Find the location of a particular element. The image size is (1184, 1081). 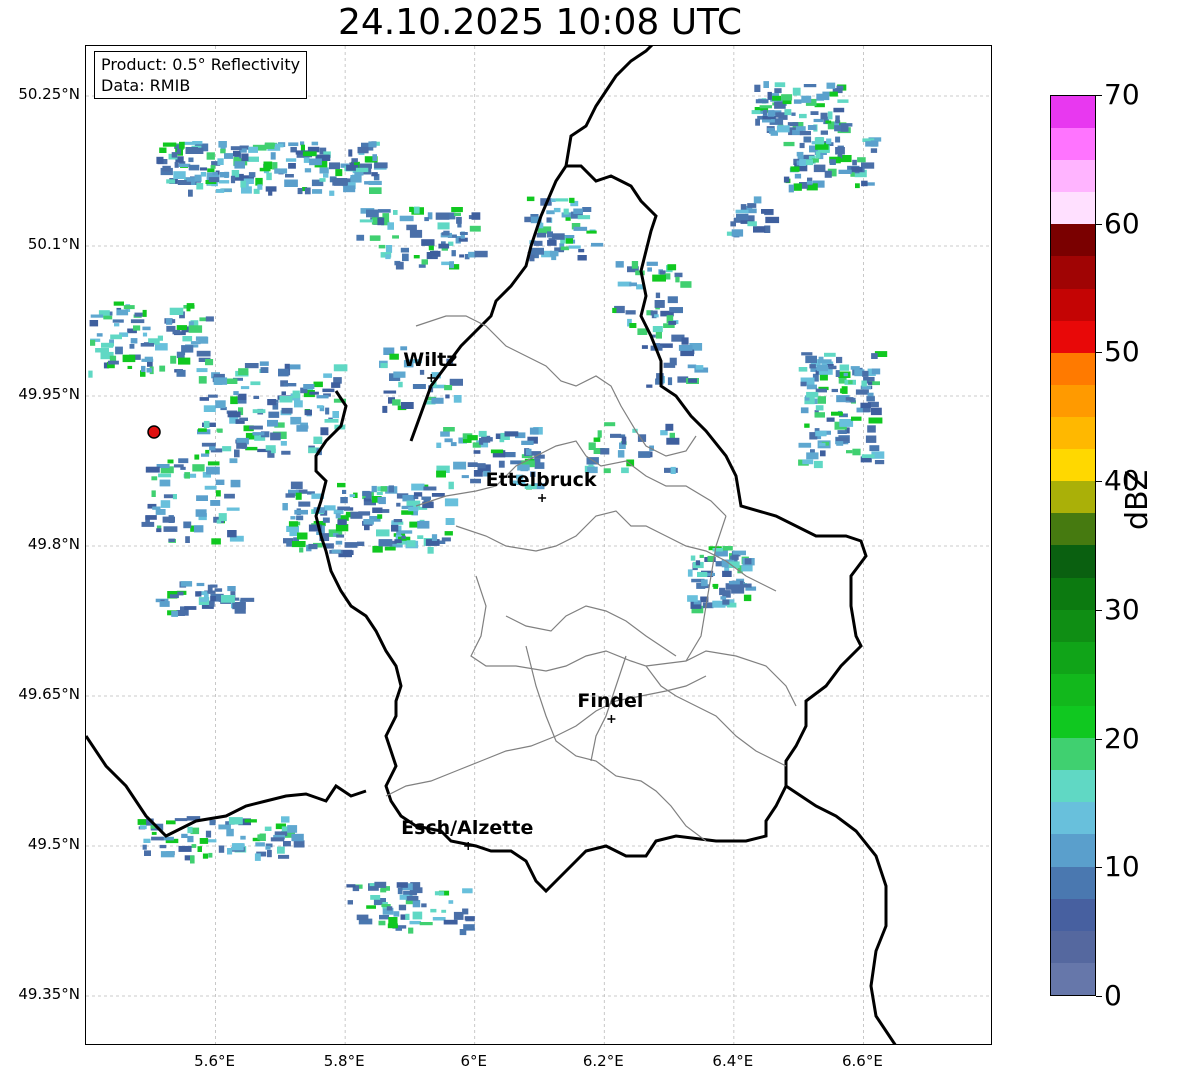

lon-tick-label: 6.6°E is located at coordinates (862, 1061).